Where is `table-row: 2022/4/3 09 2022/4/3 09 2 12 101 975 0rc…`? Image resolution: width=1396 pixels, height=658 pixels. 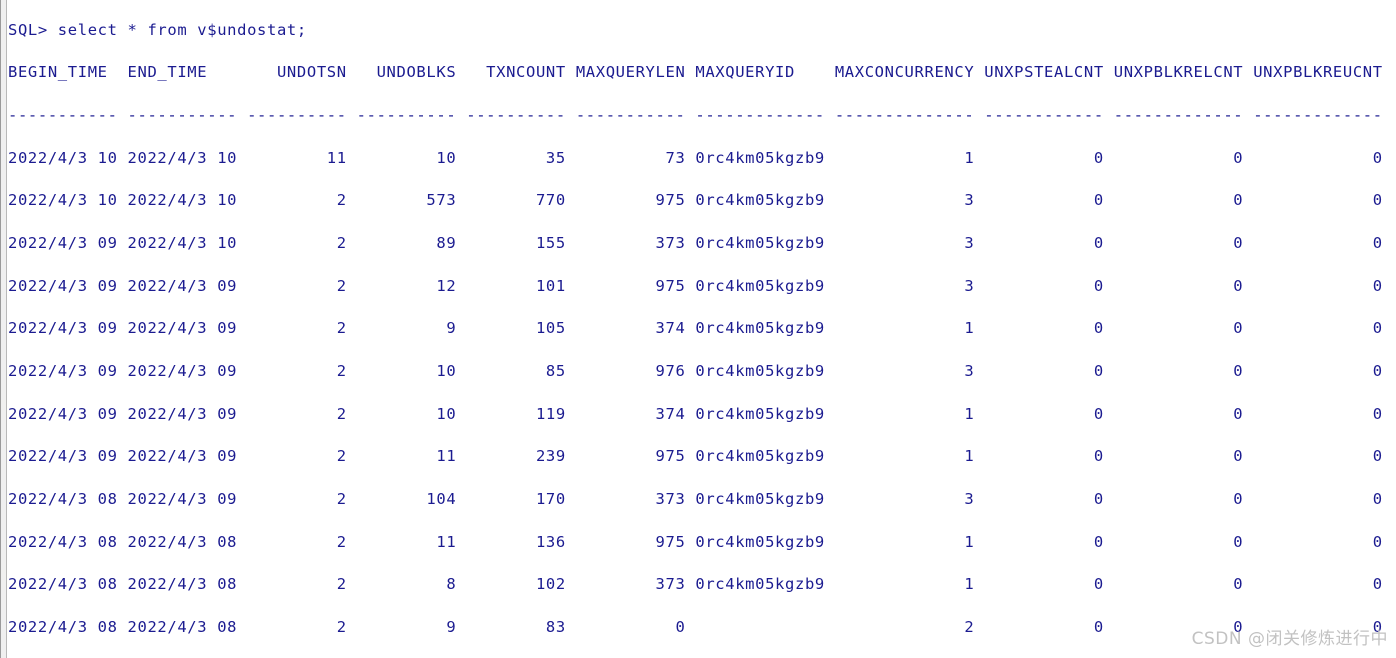
table-row: 2022/4/3 09 2022/4/3 09 2 12 101 975 0rc… is located at coordinates (695, 285).